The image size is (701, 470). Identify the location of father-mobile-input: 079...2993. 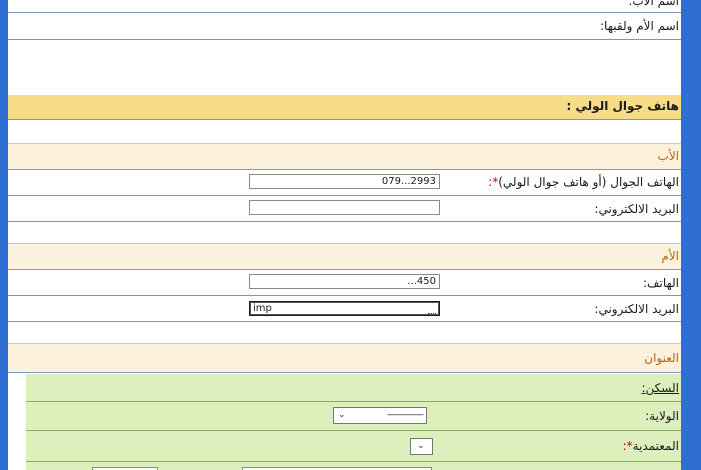
(344, 181).